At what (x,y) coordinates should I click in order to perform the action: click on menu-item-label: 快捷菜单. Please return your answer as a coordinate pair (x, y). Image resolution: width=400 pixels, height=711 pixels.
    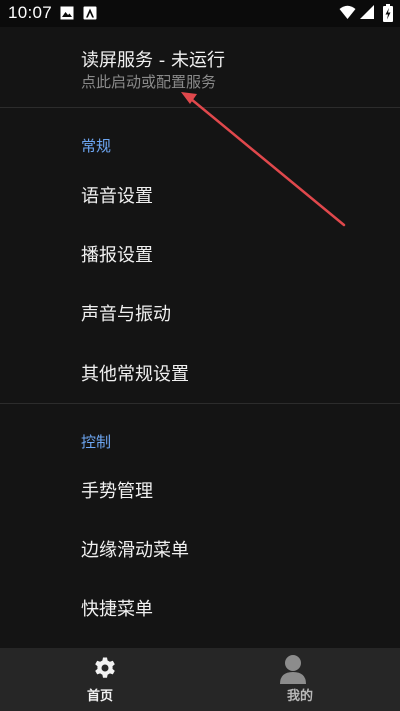
    Looking at the image, I should click on (117, 609).